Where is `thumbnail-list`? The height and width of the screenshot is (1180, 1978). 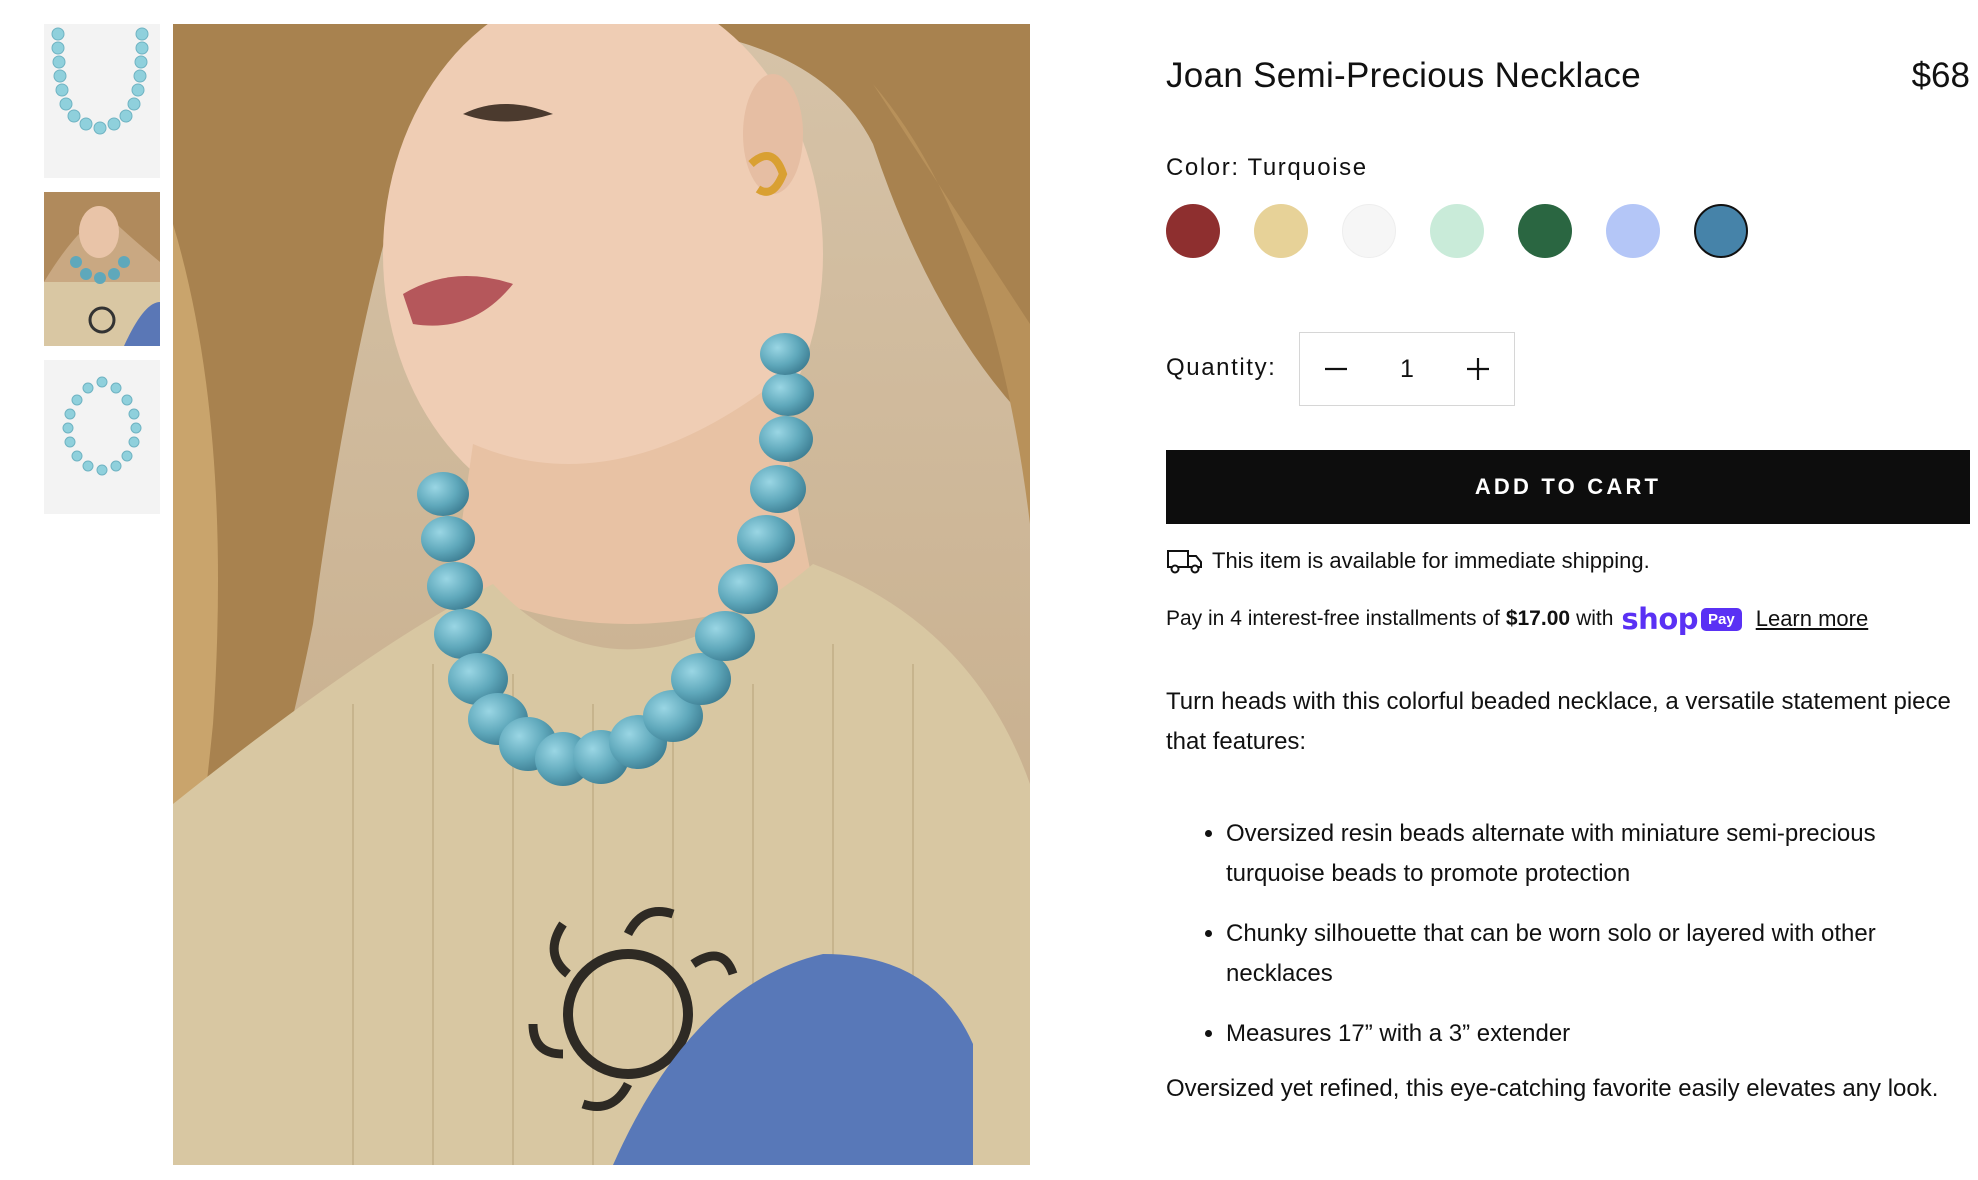
thumbnail-list is located at coordinates (102, 276).